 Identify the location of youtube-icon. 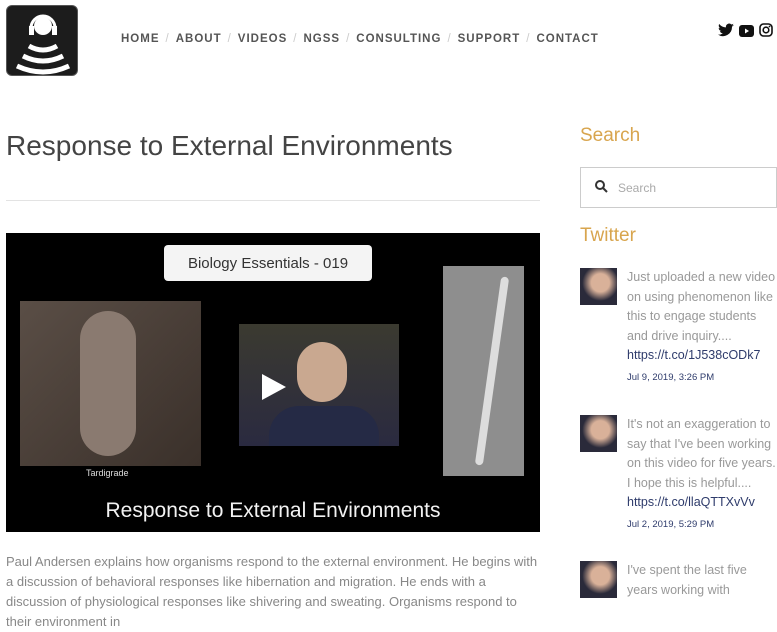
(746, 32).